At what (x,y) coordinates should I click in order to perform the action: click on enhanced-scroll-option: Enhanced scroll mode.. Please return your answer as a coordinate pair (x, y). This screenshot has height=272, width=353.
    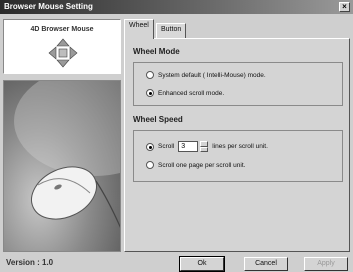
    Looking at the image, I should click on (185, 93).